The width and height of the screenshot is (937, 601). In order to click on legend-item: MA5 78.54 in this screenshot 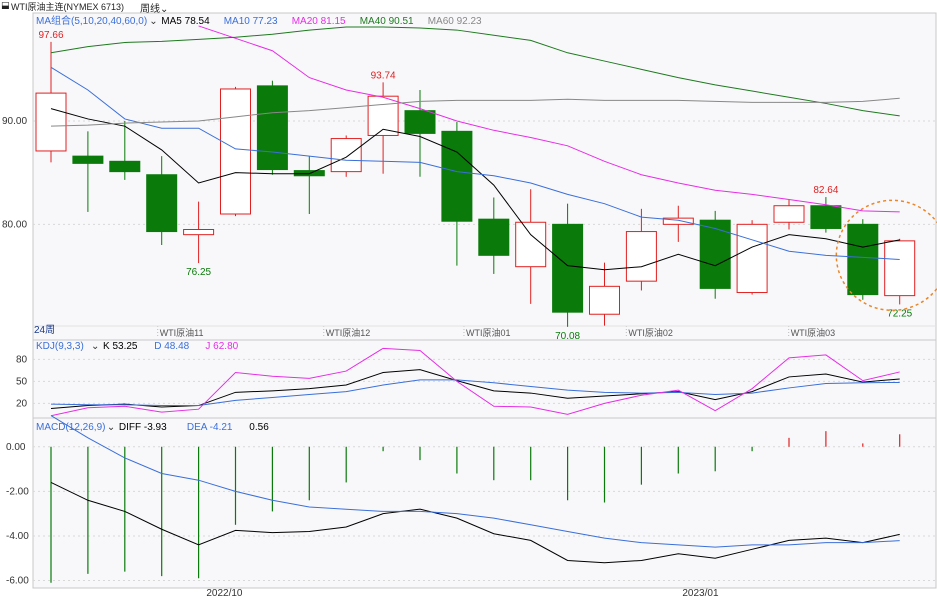, I will do `click(185, 21)`.